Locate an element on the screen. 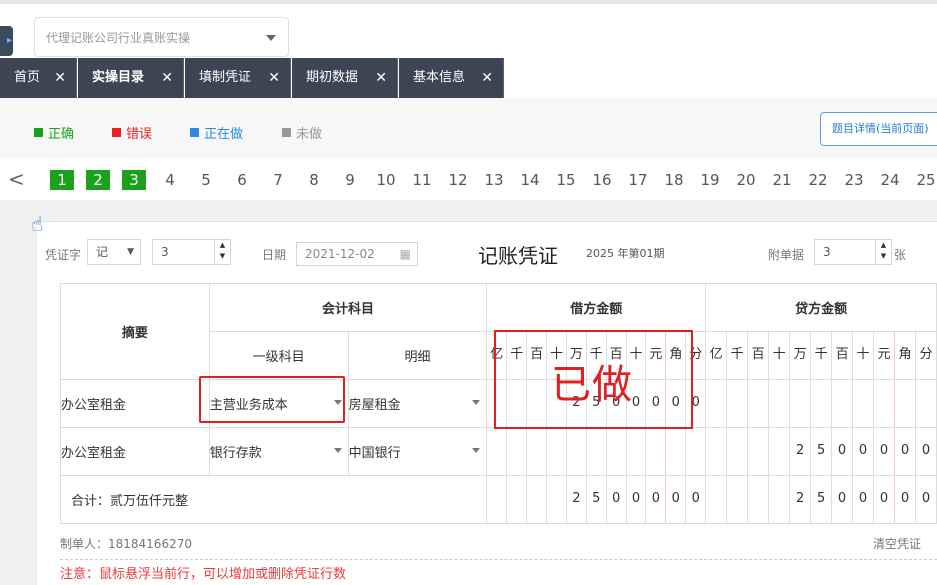  page-number-24: 24 is located at coordinates (890, 180).